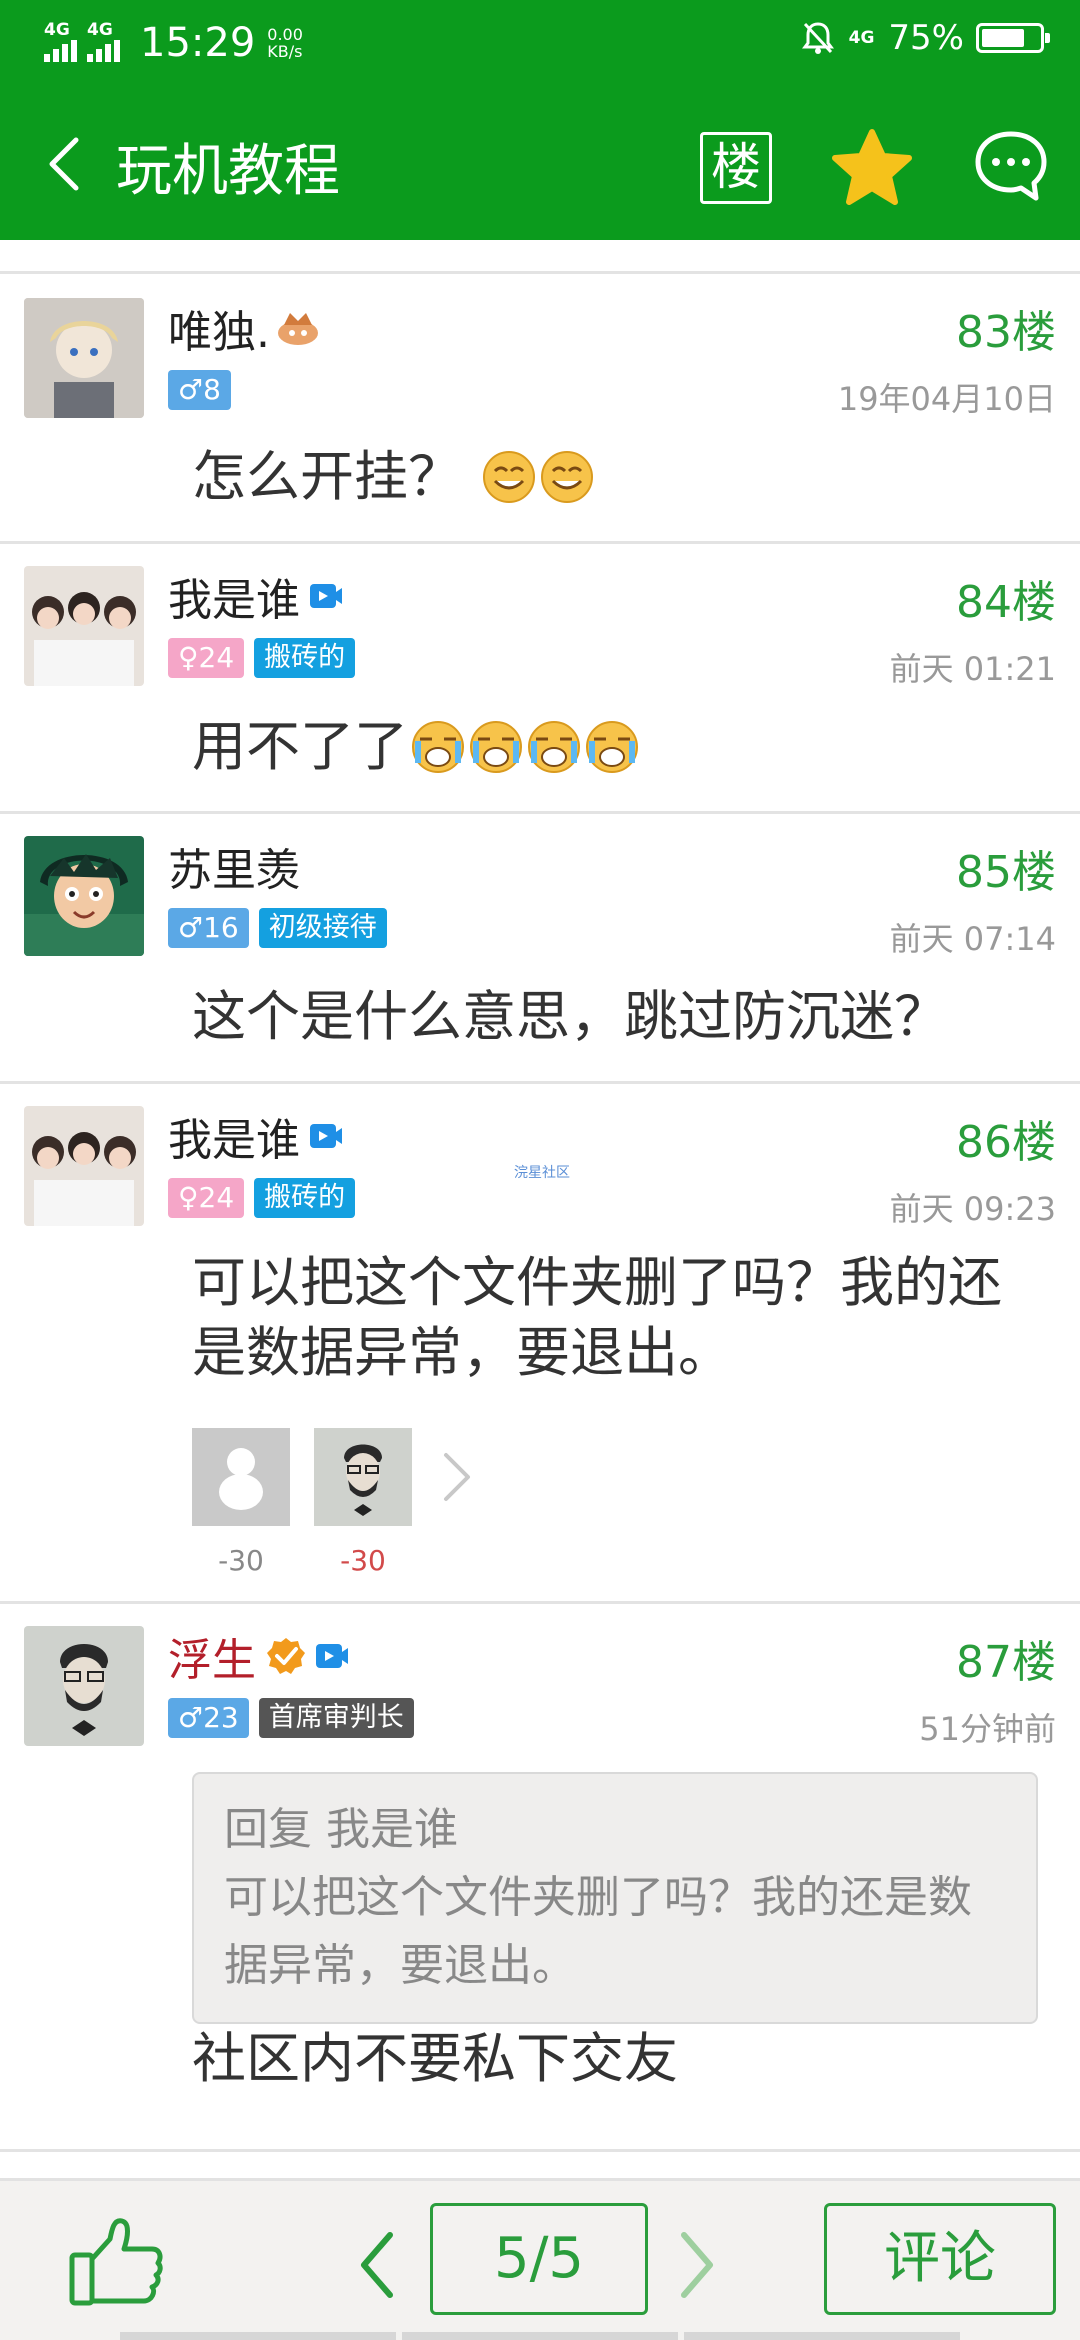 Image resolution: width=1080 pixels, height=2340 pixels. Describe the element at coordinates (736, 168) in the screenshot. I see `floor-jump-button: 楼` at that location.